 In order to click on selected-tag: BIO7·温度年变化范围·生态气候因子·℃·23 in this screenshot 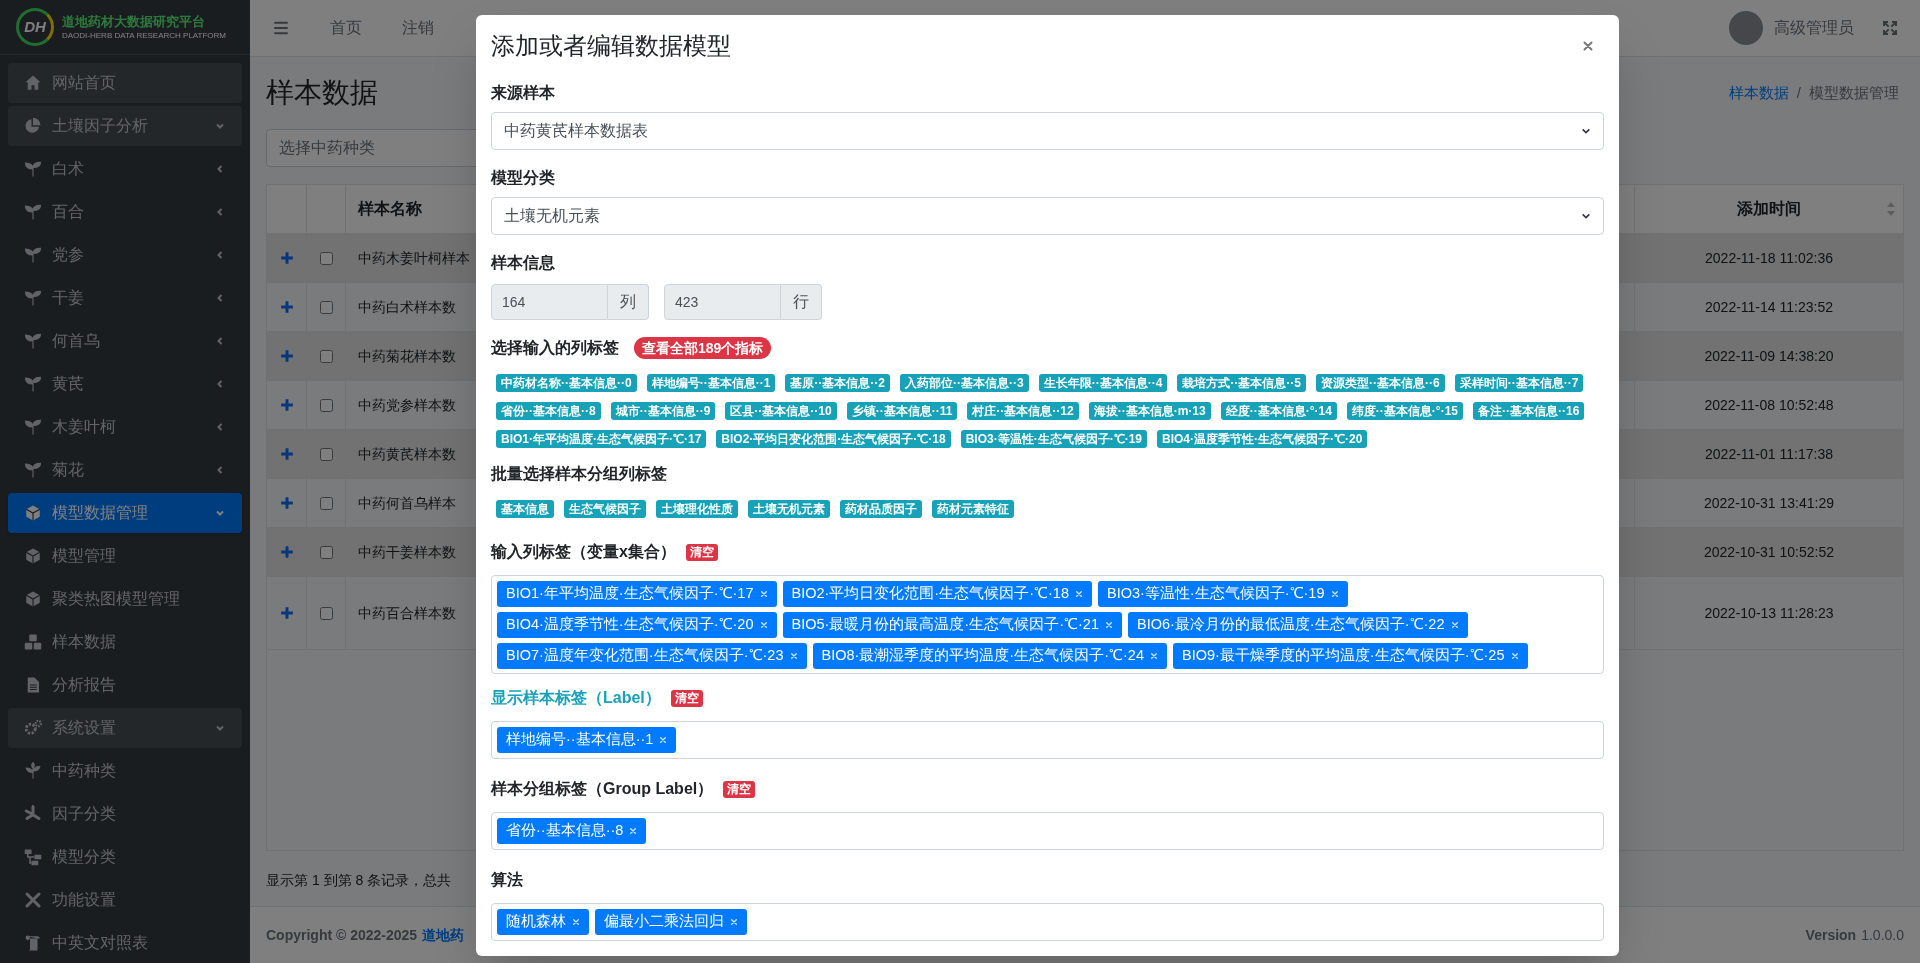, I will do `click(652, 656)`.